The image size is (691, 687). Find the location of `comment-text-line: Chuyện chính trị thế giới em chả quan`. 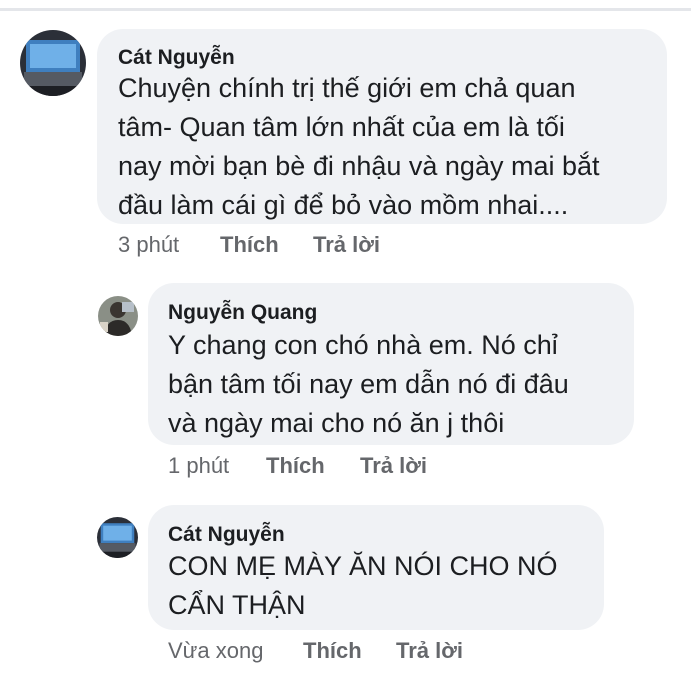

comment-text-line: Chuyện chính trị thế giới em chả quan is located at coordinates (347, 88).